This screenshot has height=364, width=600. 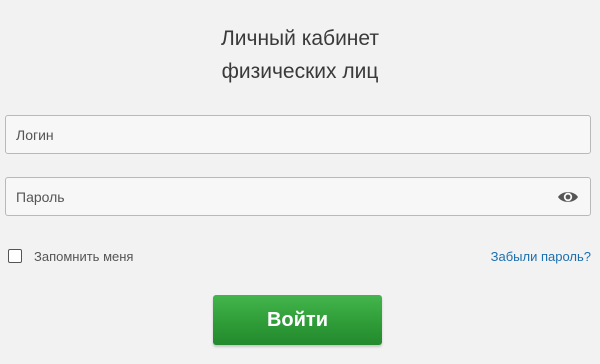 I want to click on password-input, so click(x=298, y=196).